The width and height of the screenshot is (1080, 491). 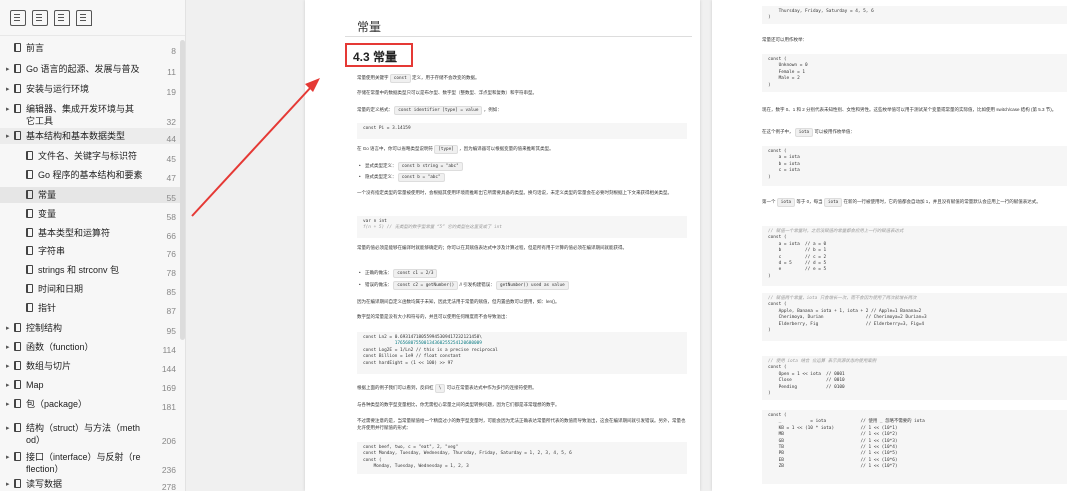 I want to click on toc-item: ▸ 接口（interface）与反射（reflection） 236, so click(x=90, y=462).